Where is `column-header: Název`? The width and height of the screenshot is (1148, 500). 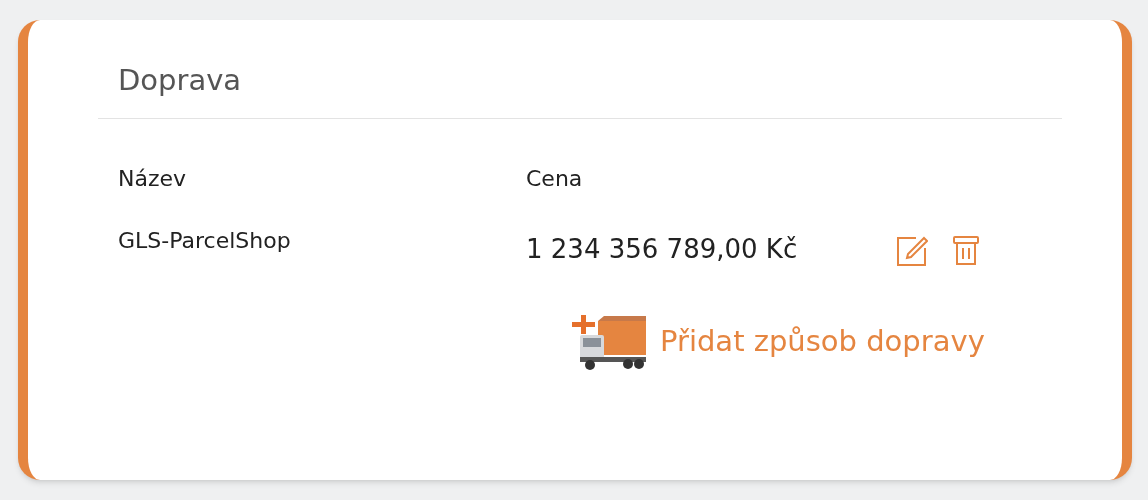
column-header: Název is located at coordinates (152, 178).